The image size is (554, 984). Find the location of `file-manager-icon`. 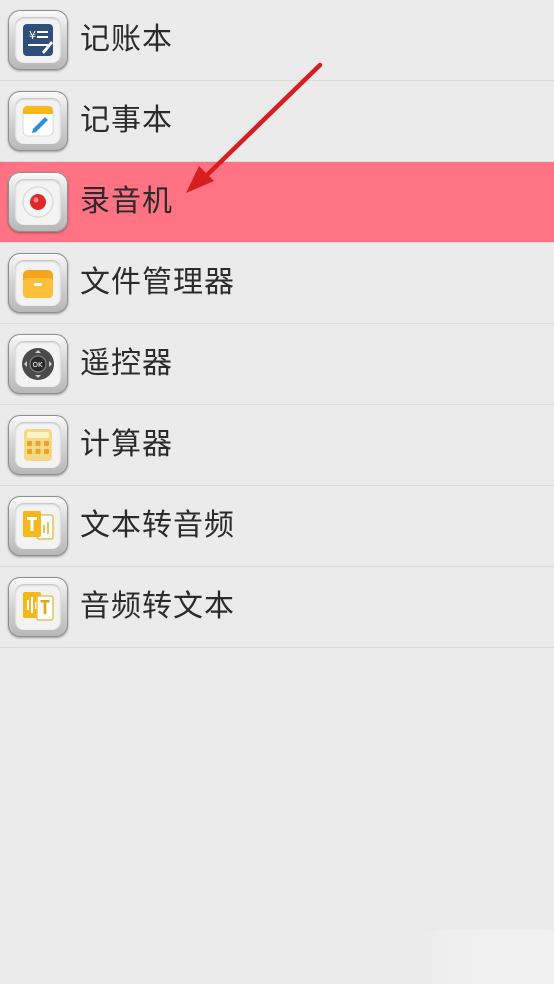

file-manager-icon is located at coordinates (38, 283).